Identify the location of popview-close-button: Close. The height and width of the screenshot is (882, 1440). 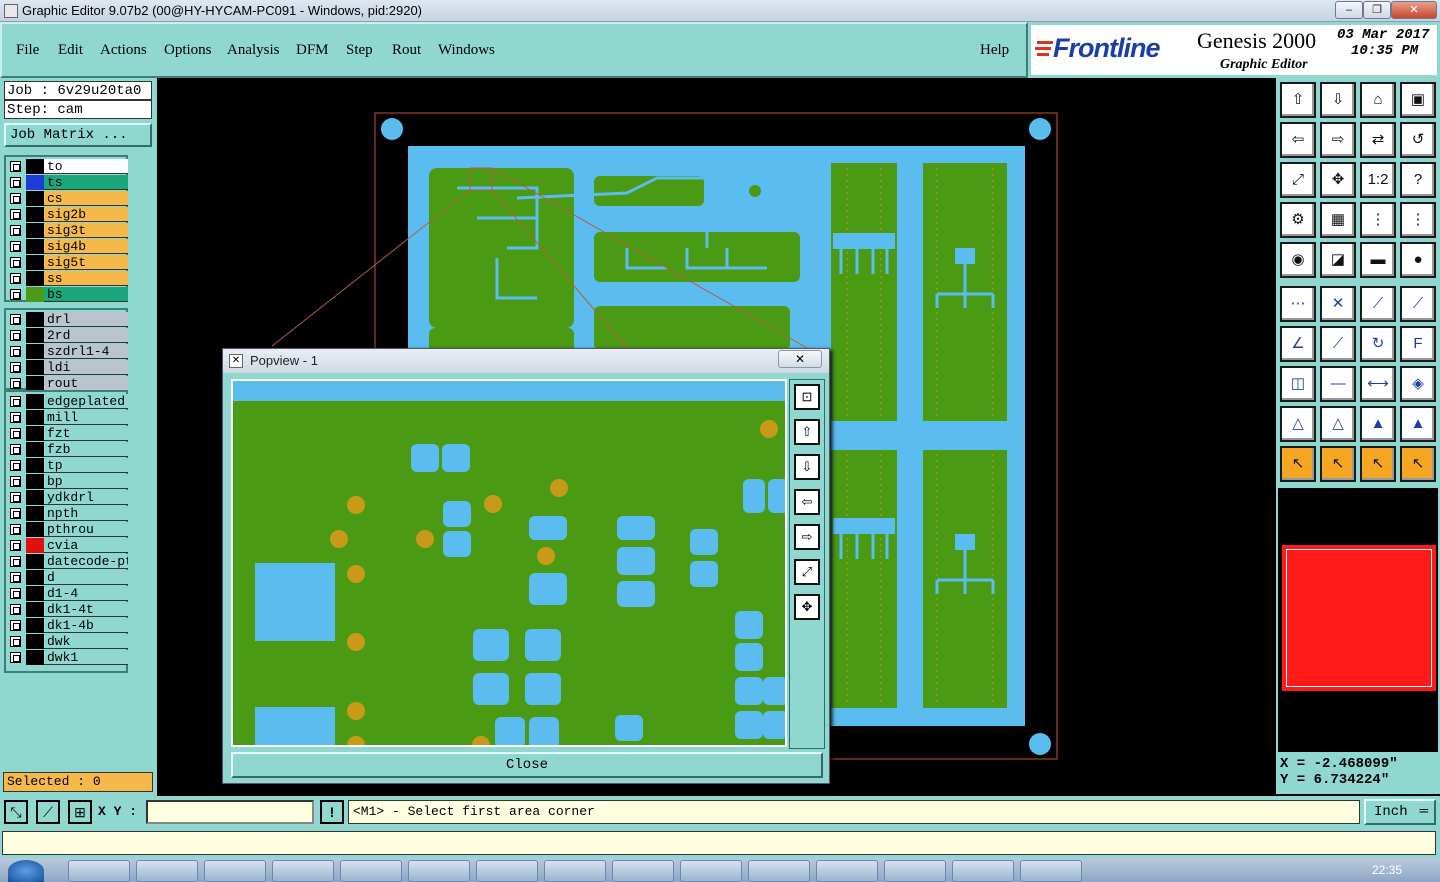
(527, 765).